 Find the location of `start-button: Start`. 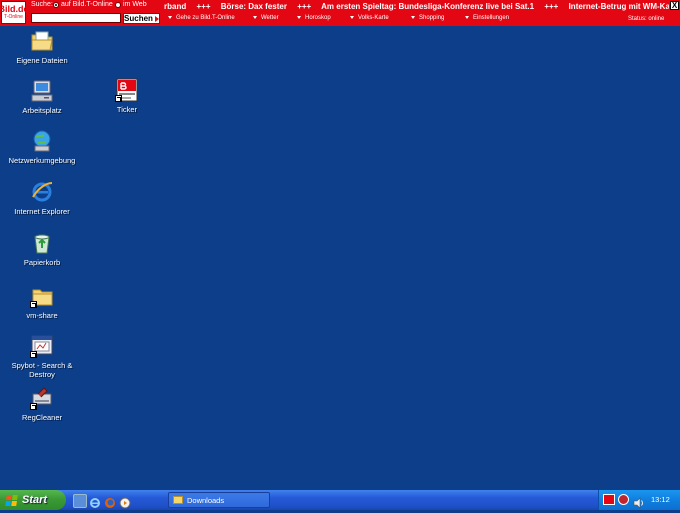

start-button: Start is located at coordinates (33, 500).